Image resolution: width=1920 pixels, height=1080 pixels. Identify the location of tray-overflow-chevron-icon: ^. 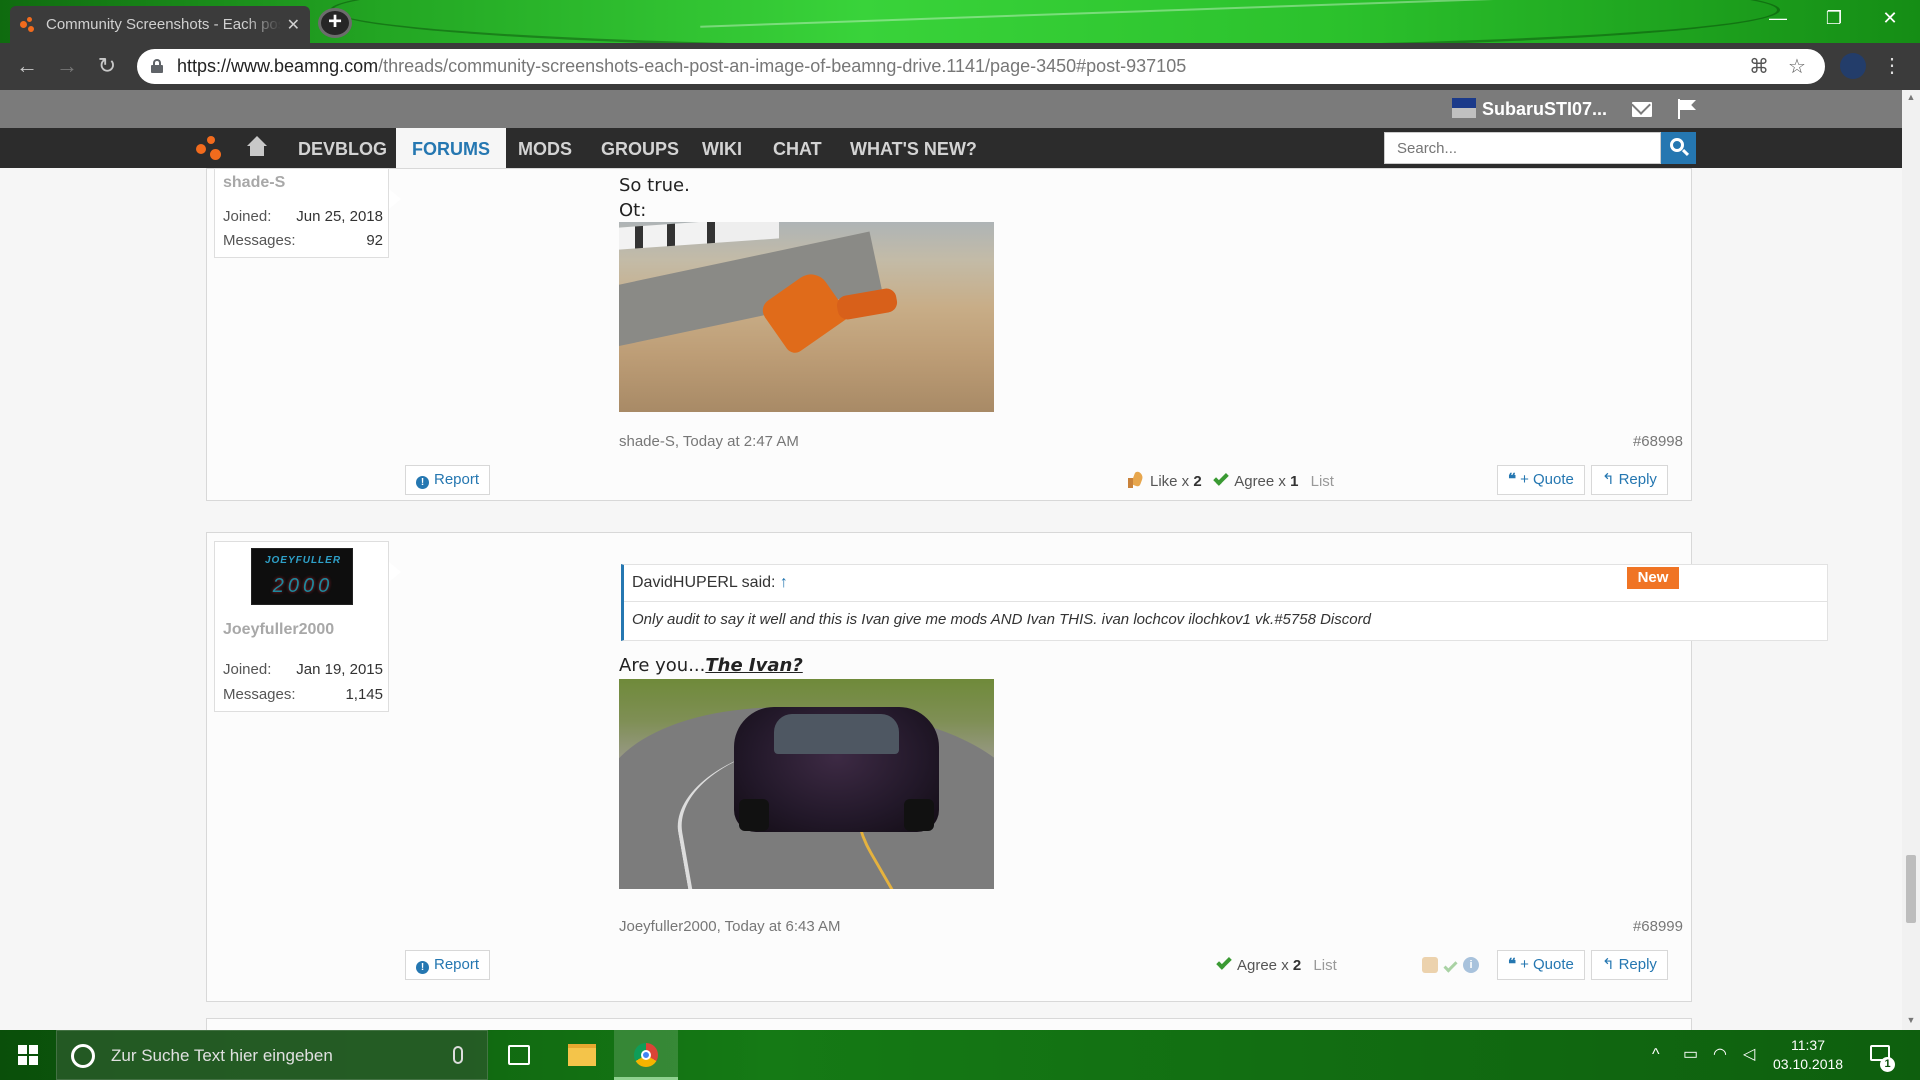
(1656, 1055).